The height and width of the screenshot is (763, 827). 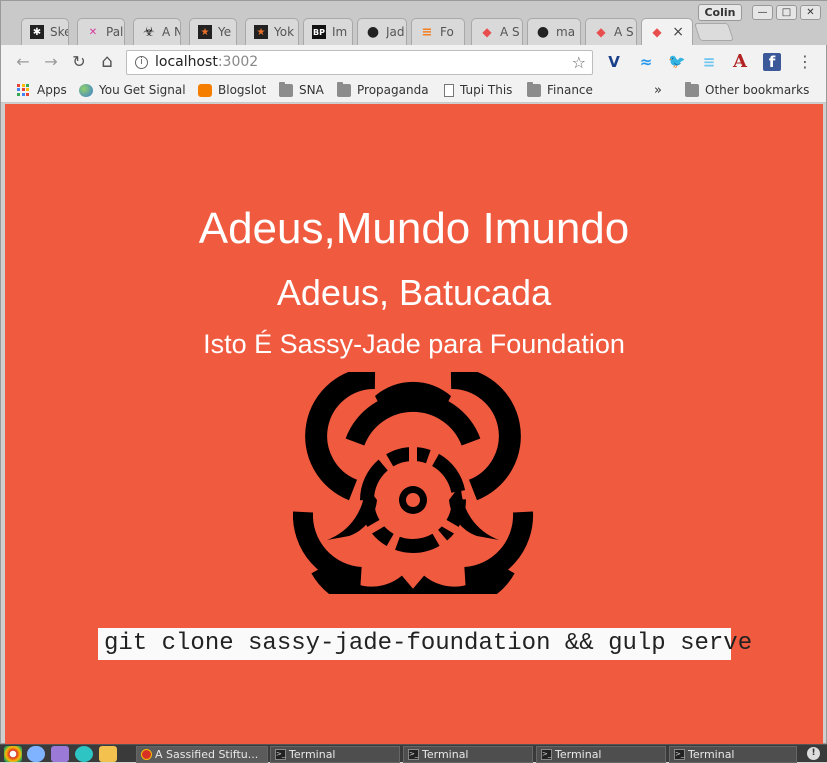 I want to click on back-button: ←, so click(x=23, y=62).